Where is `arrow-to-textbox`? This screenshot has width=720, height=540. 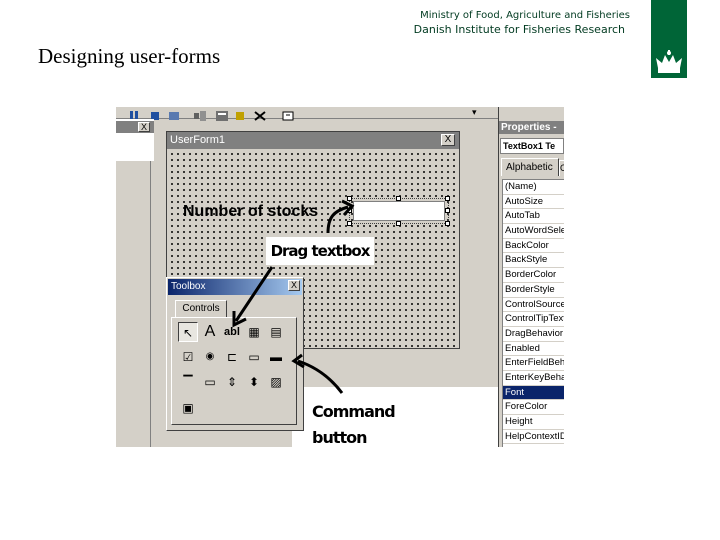
arrow-to-textbox is located at coordinates (340, 216).